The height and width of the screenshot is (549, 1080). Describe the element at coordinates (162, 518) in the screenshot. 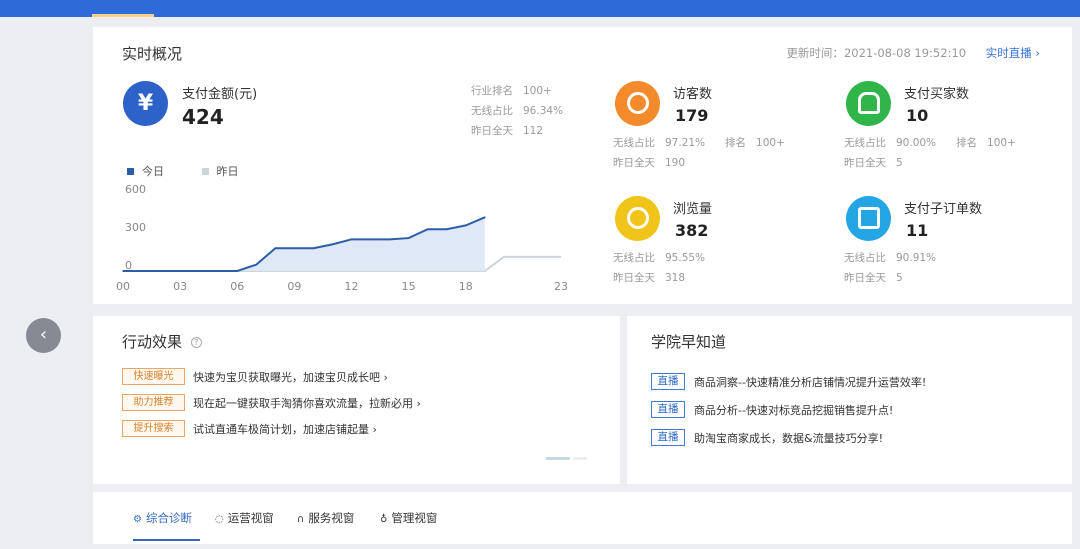

I see `tab-diagnosis: ⚙ 综合诊断` at that location.